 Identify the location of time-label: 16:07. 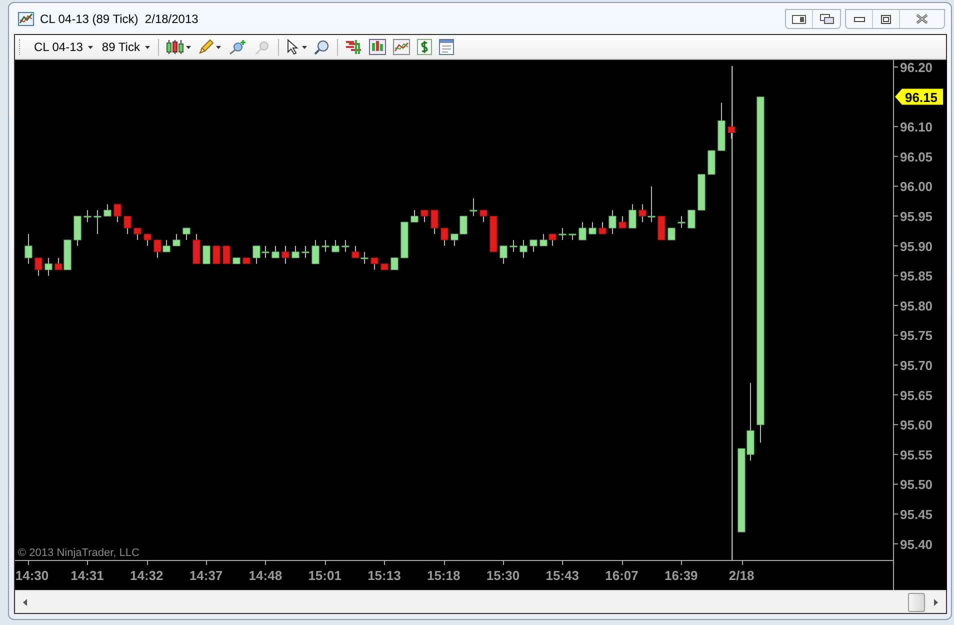
(621, 575).